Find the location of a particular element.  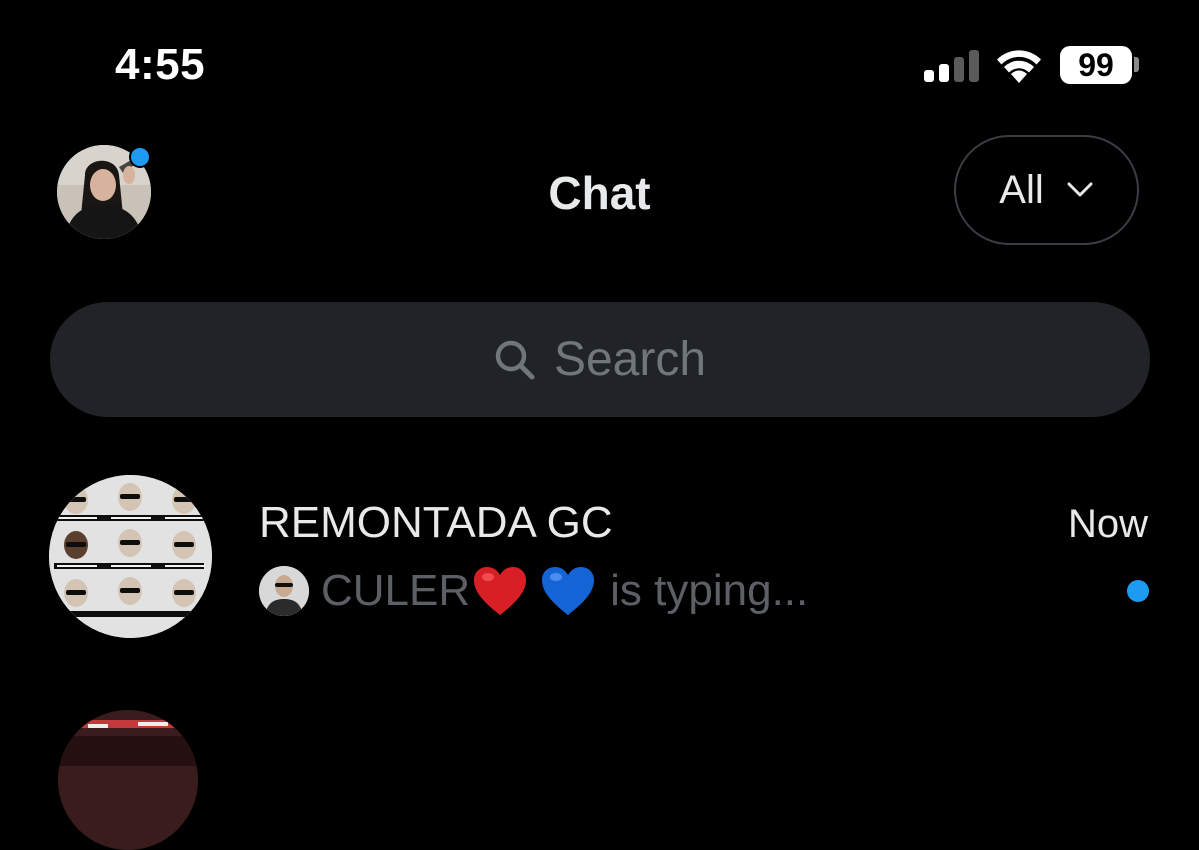

unread-indicator is located at coordinates (1138, 591).